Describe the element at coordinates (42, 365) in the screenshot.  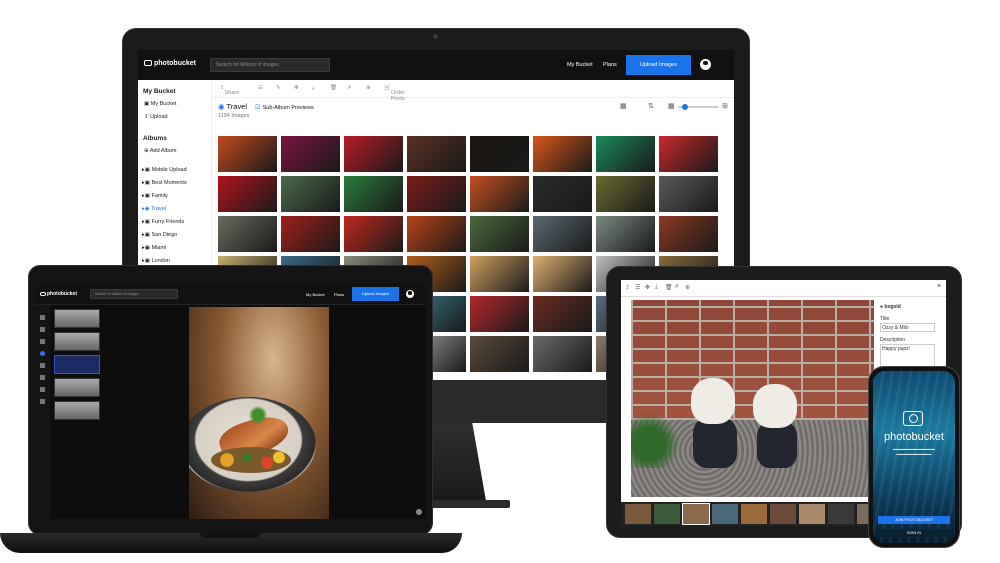
I see `text-icon` at that location.